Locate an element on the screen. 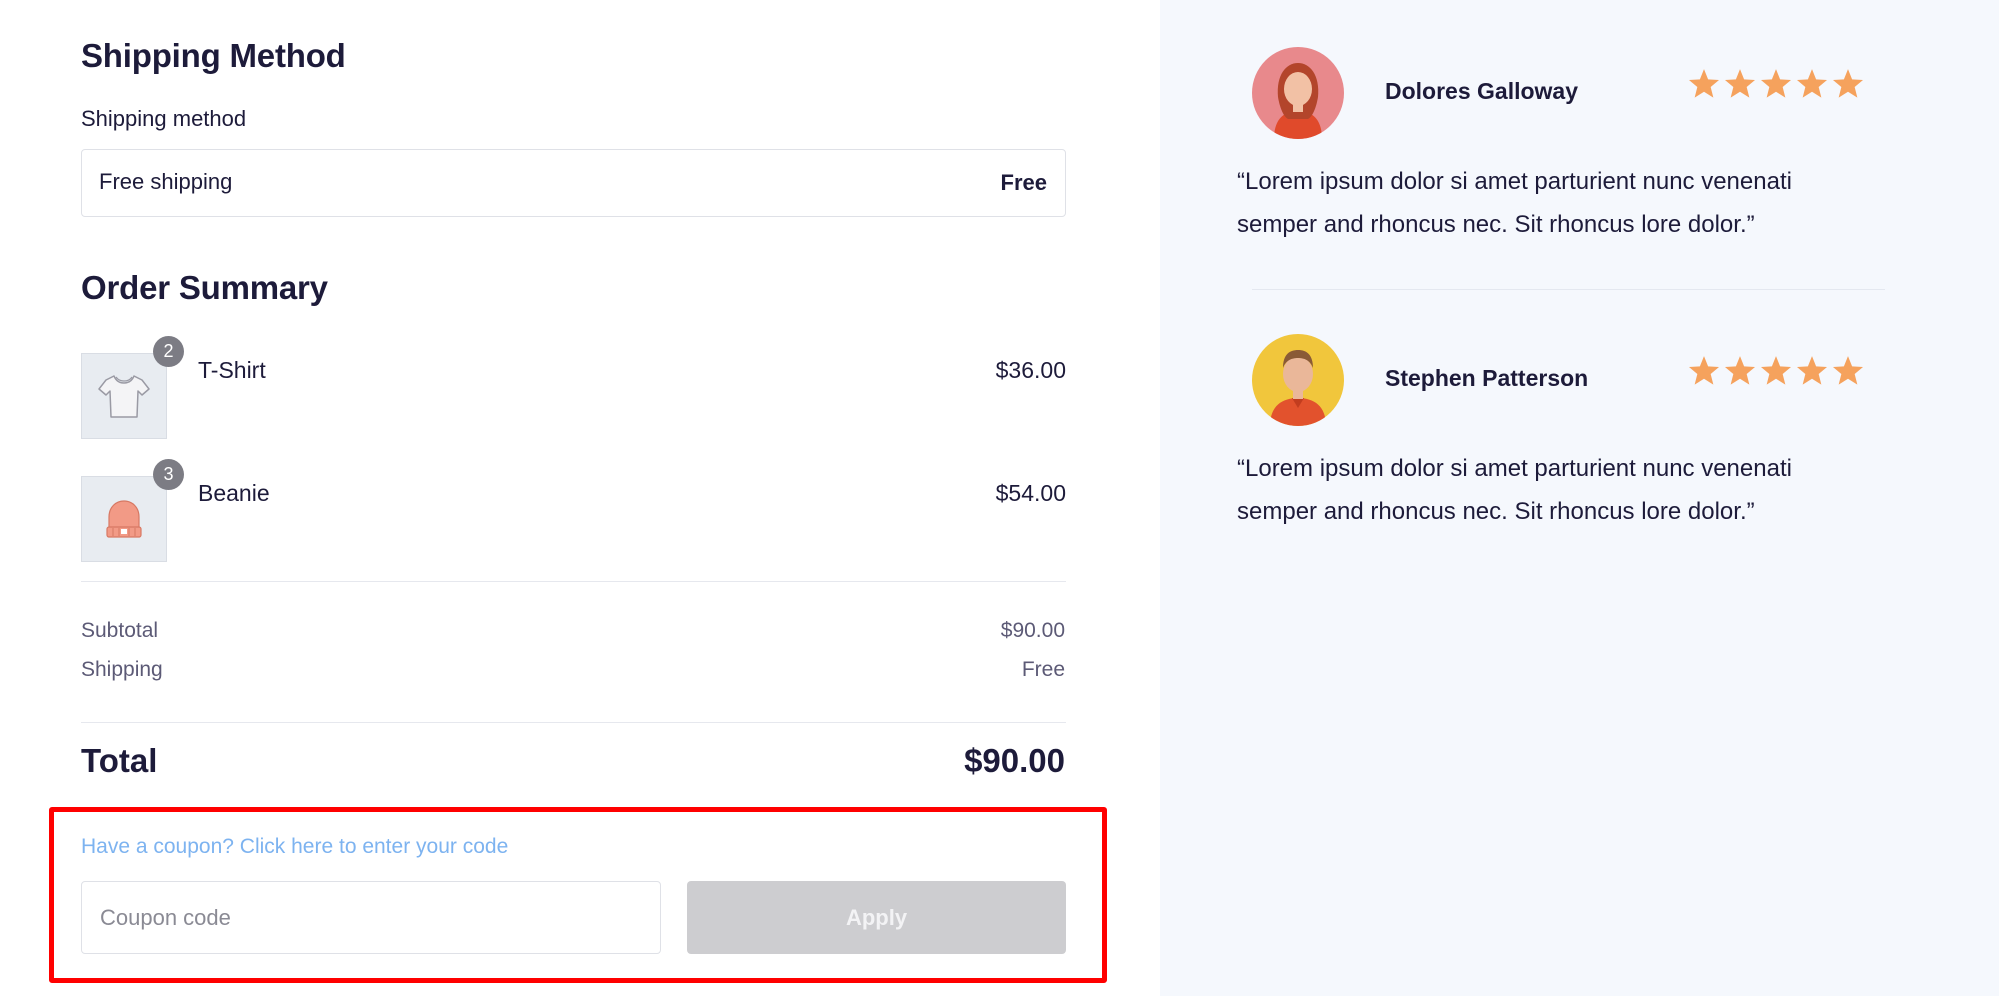 This screenshot has height=996, width=1999. shipping-method-title: Shipping Method is located at coordinates (213, 55).